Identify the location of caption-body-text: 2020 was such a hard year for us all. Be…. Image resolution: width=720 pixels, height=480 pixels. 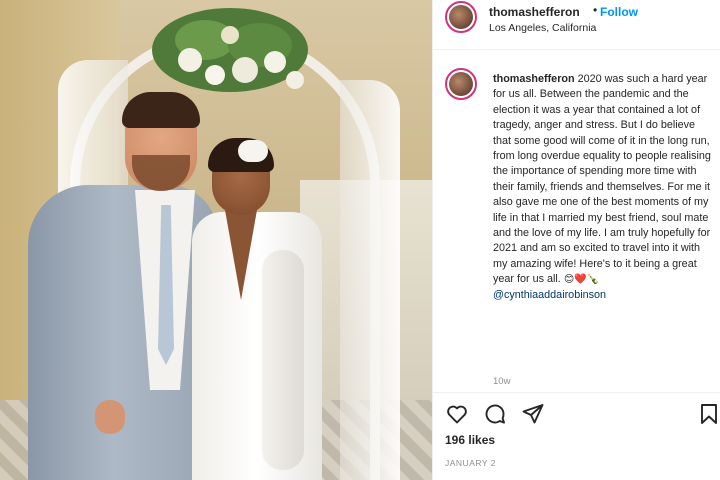
(602, 179).